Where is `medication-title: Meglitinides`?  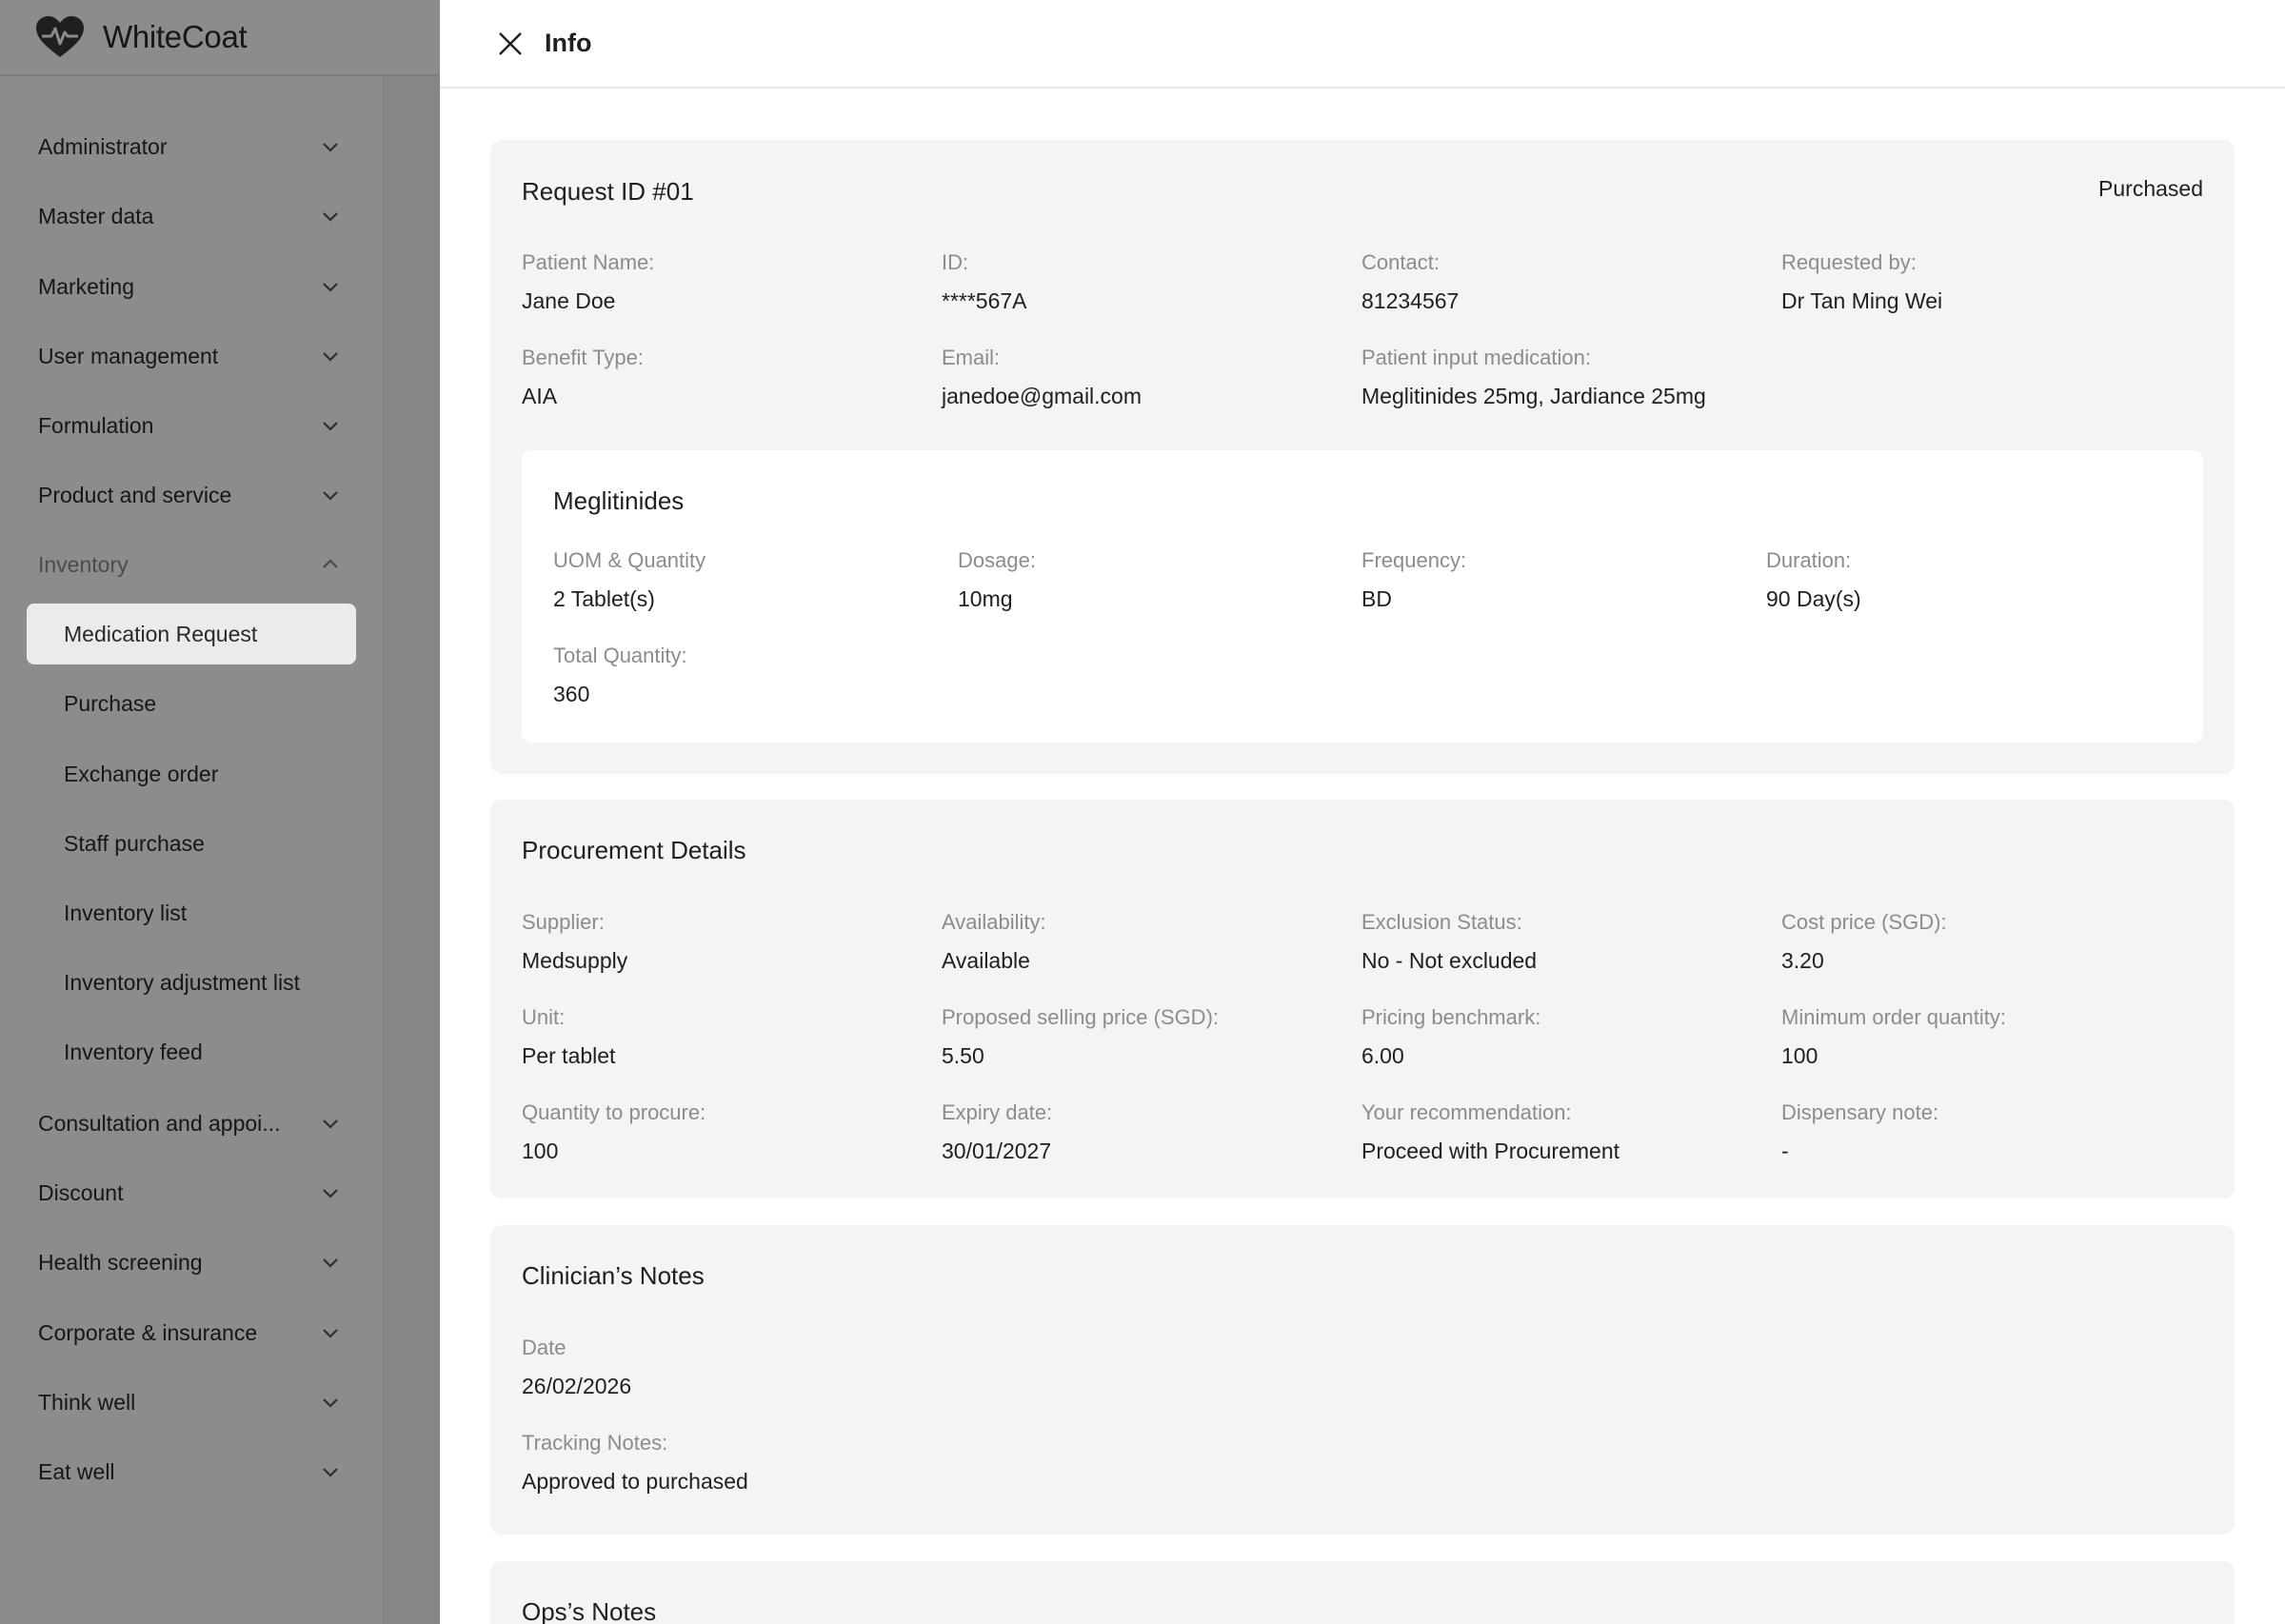
medication-title: Meglitinides is located at coordinates (619, 500).